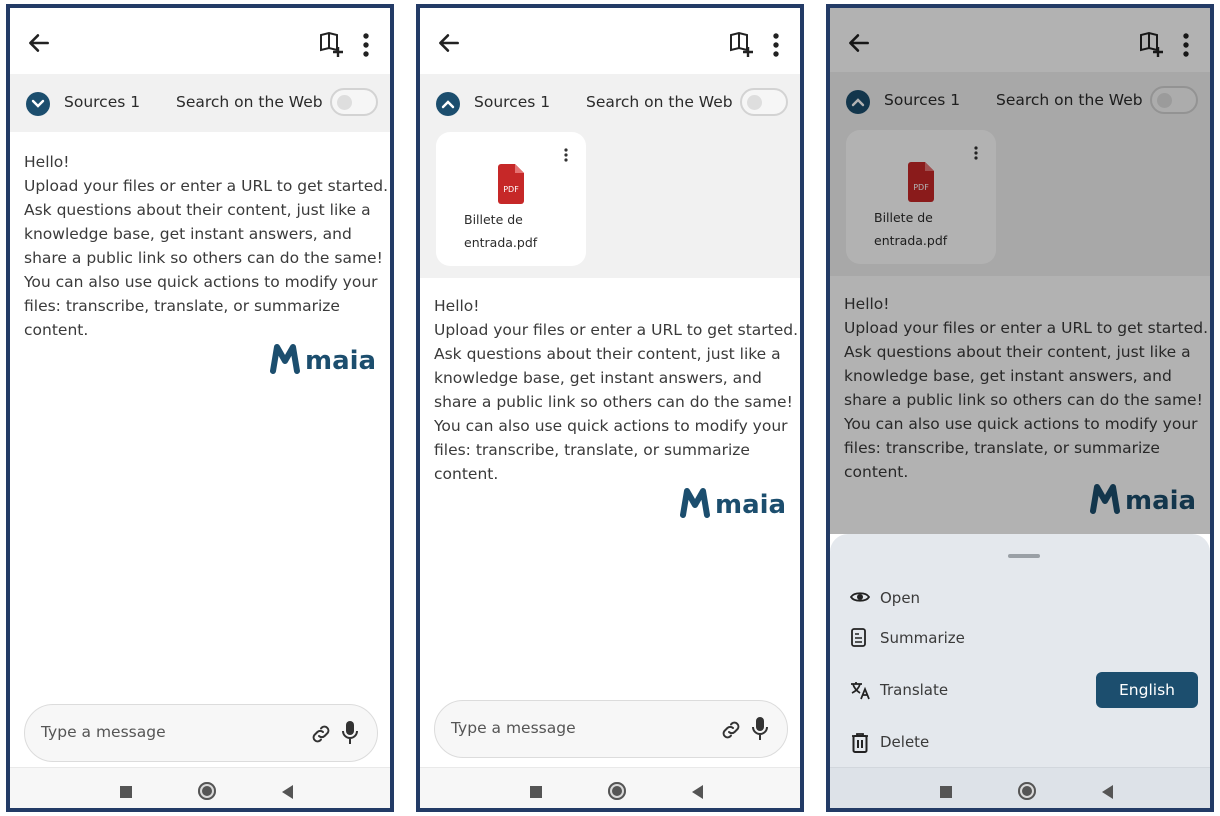 The width and height of the screenshot is (1220, 816). What do you see at coordinates (1147, 690) in the screenshot?
I see `language-selector-button: English` at bounding box center [1147, 690].